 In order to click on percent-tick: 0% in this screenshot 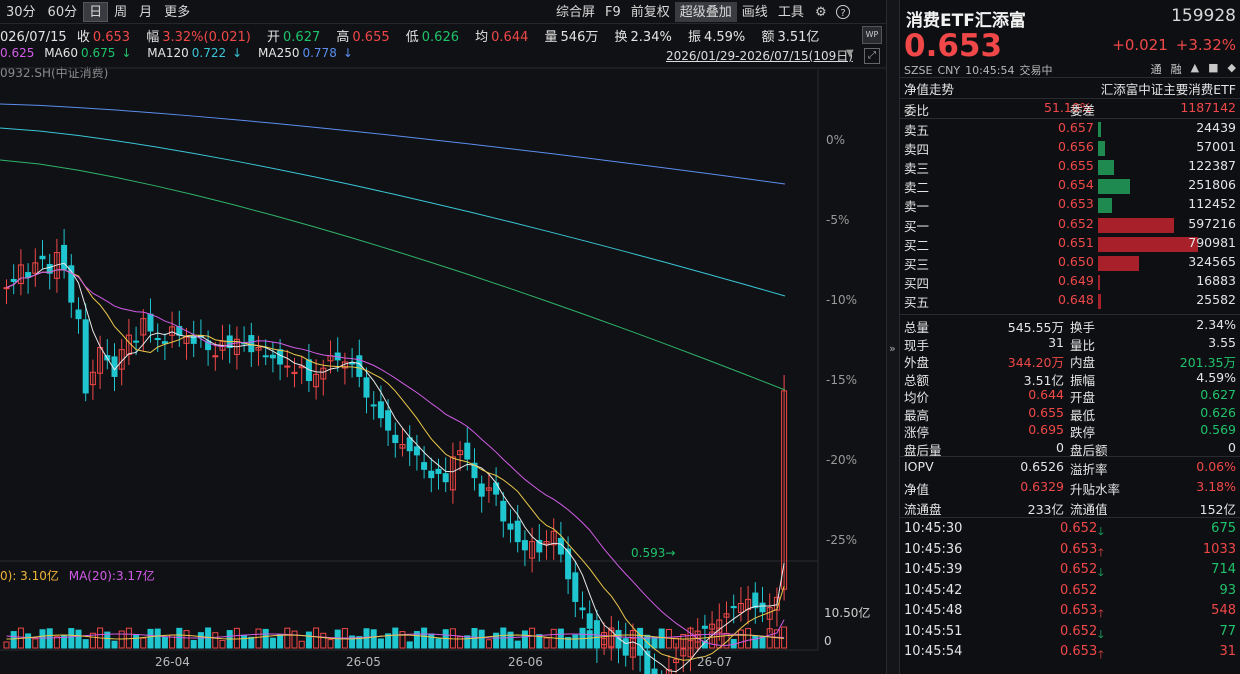, I will do `click(836, 140)`.